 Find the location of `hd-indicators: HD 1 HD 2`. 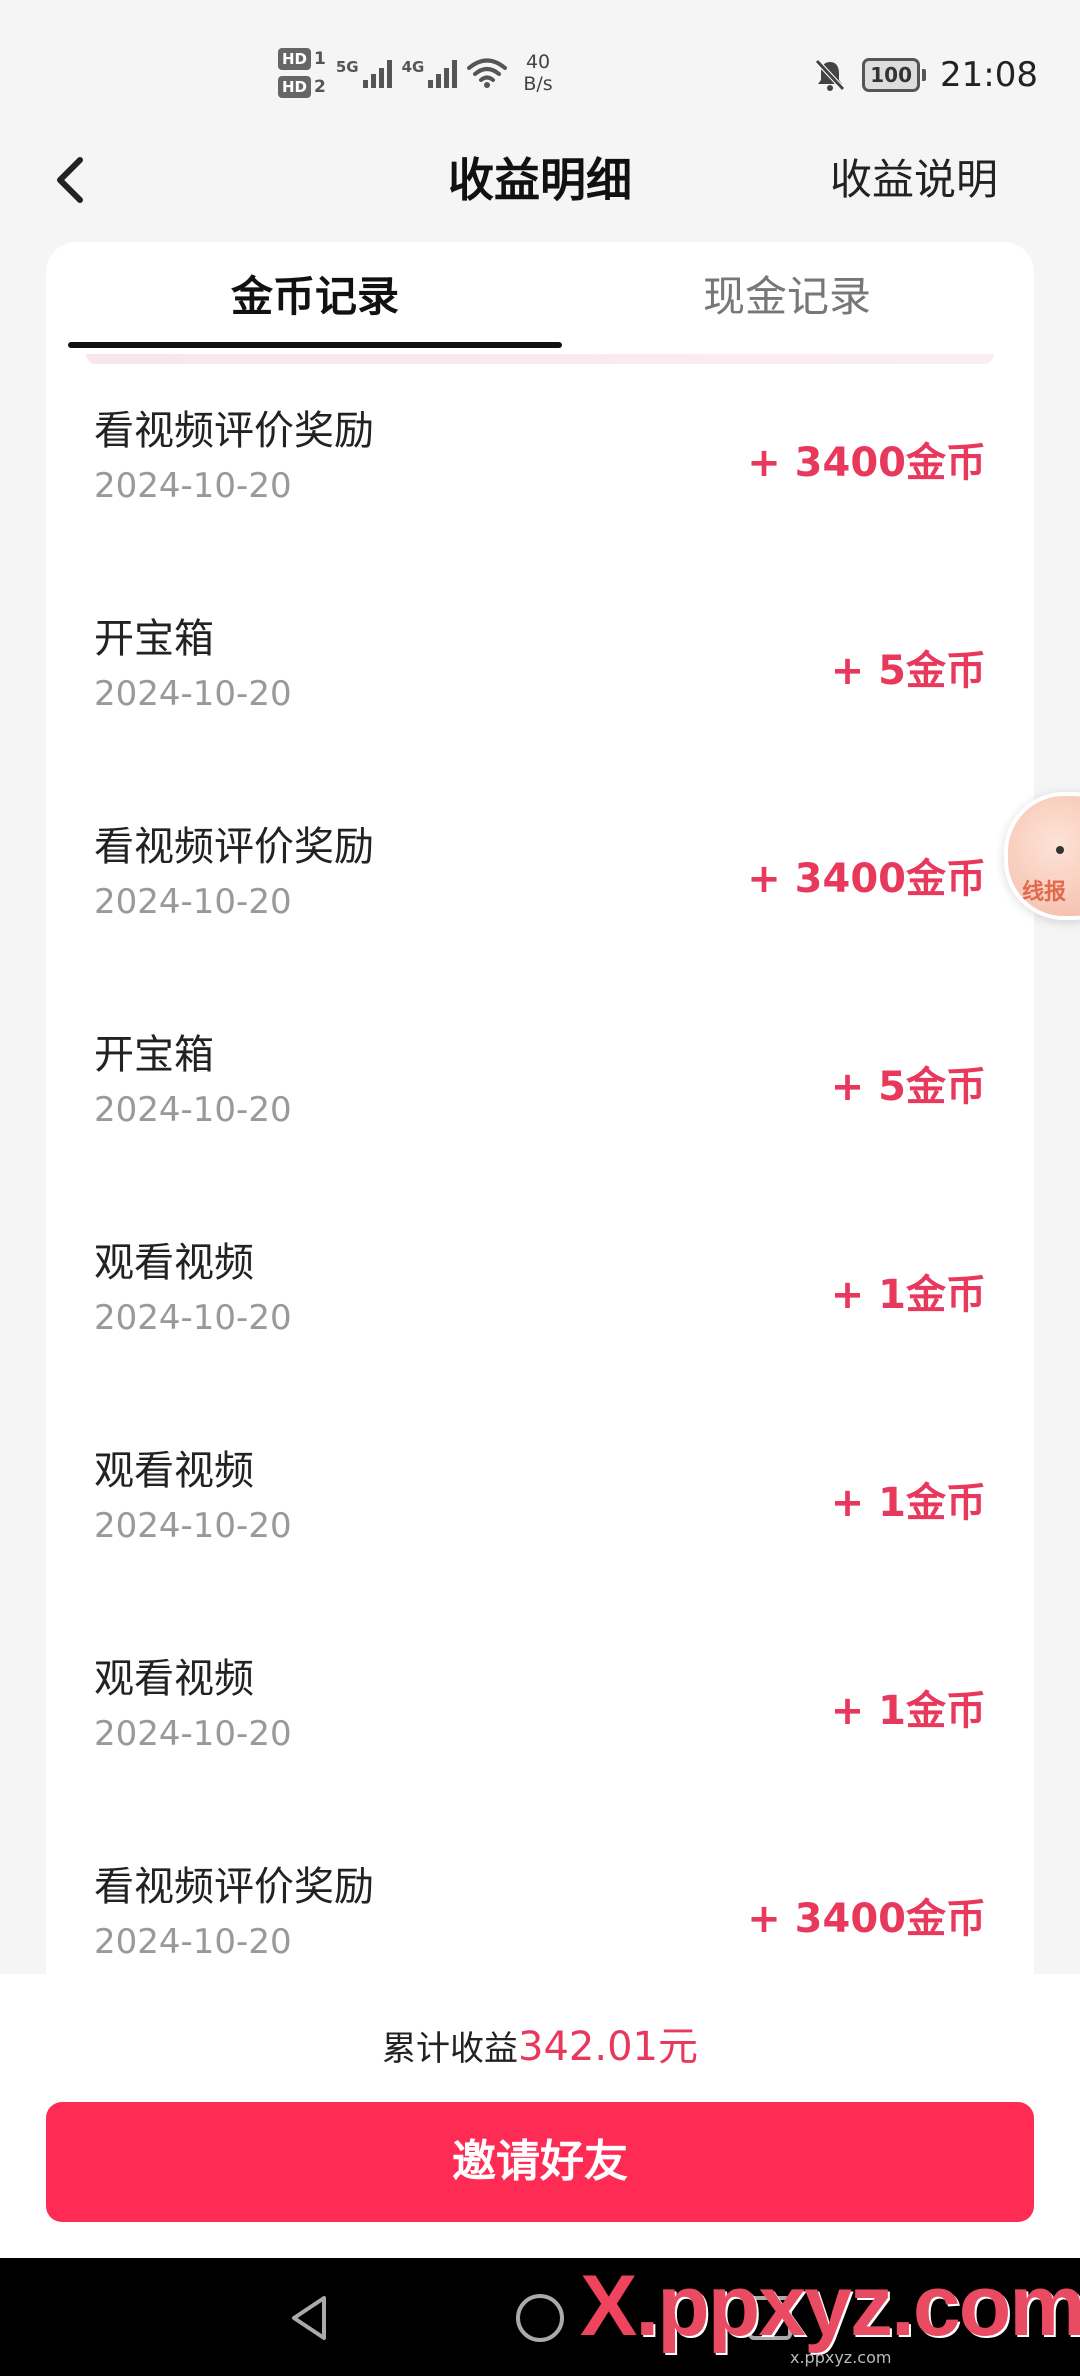

hd-indicators: HD 1 HD 2 is located at coordinates (302, 73).